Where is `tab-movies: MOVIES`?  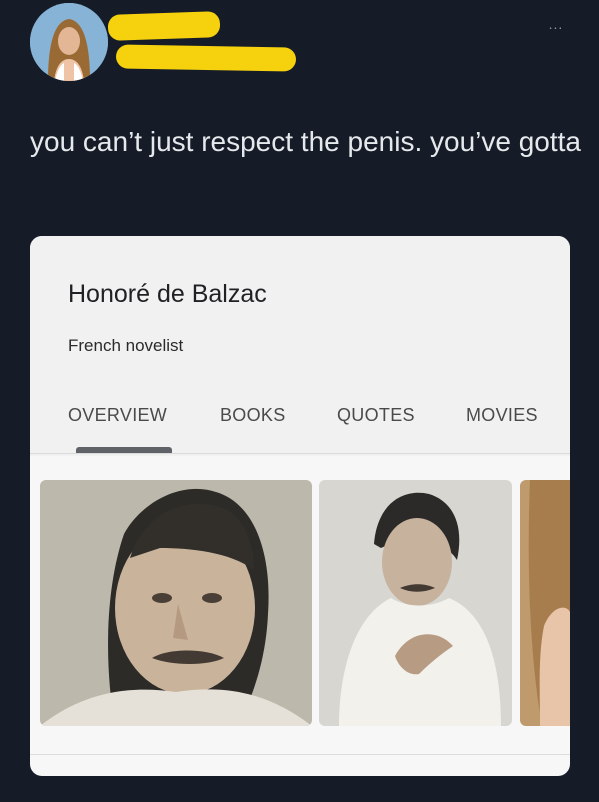
tab-movies: MOVIES is located at coordinates (502, 415).